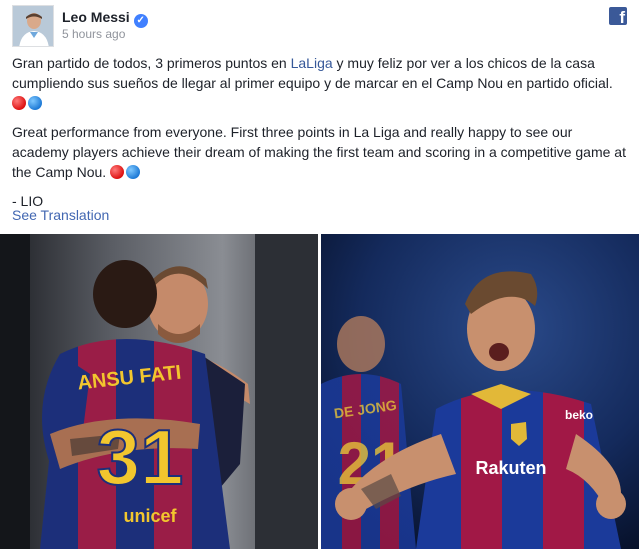 Image resolution: width=639 pixels, height=549 pixels. What do you see at coordinates (140, 21) in the screenshot?
I see `verified-check-icon: ✓` at bounding box center [140, 21].